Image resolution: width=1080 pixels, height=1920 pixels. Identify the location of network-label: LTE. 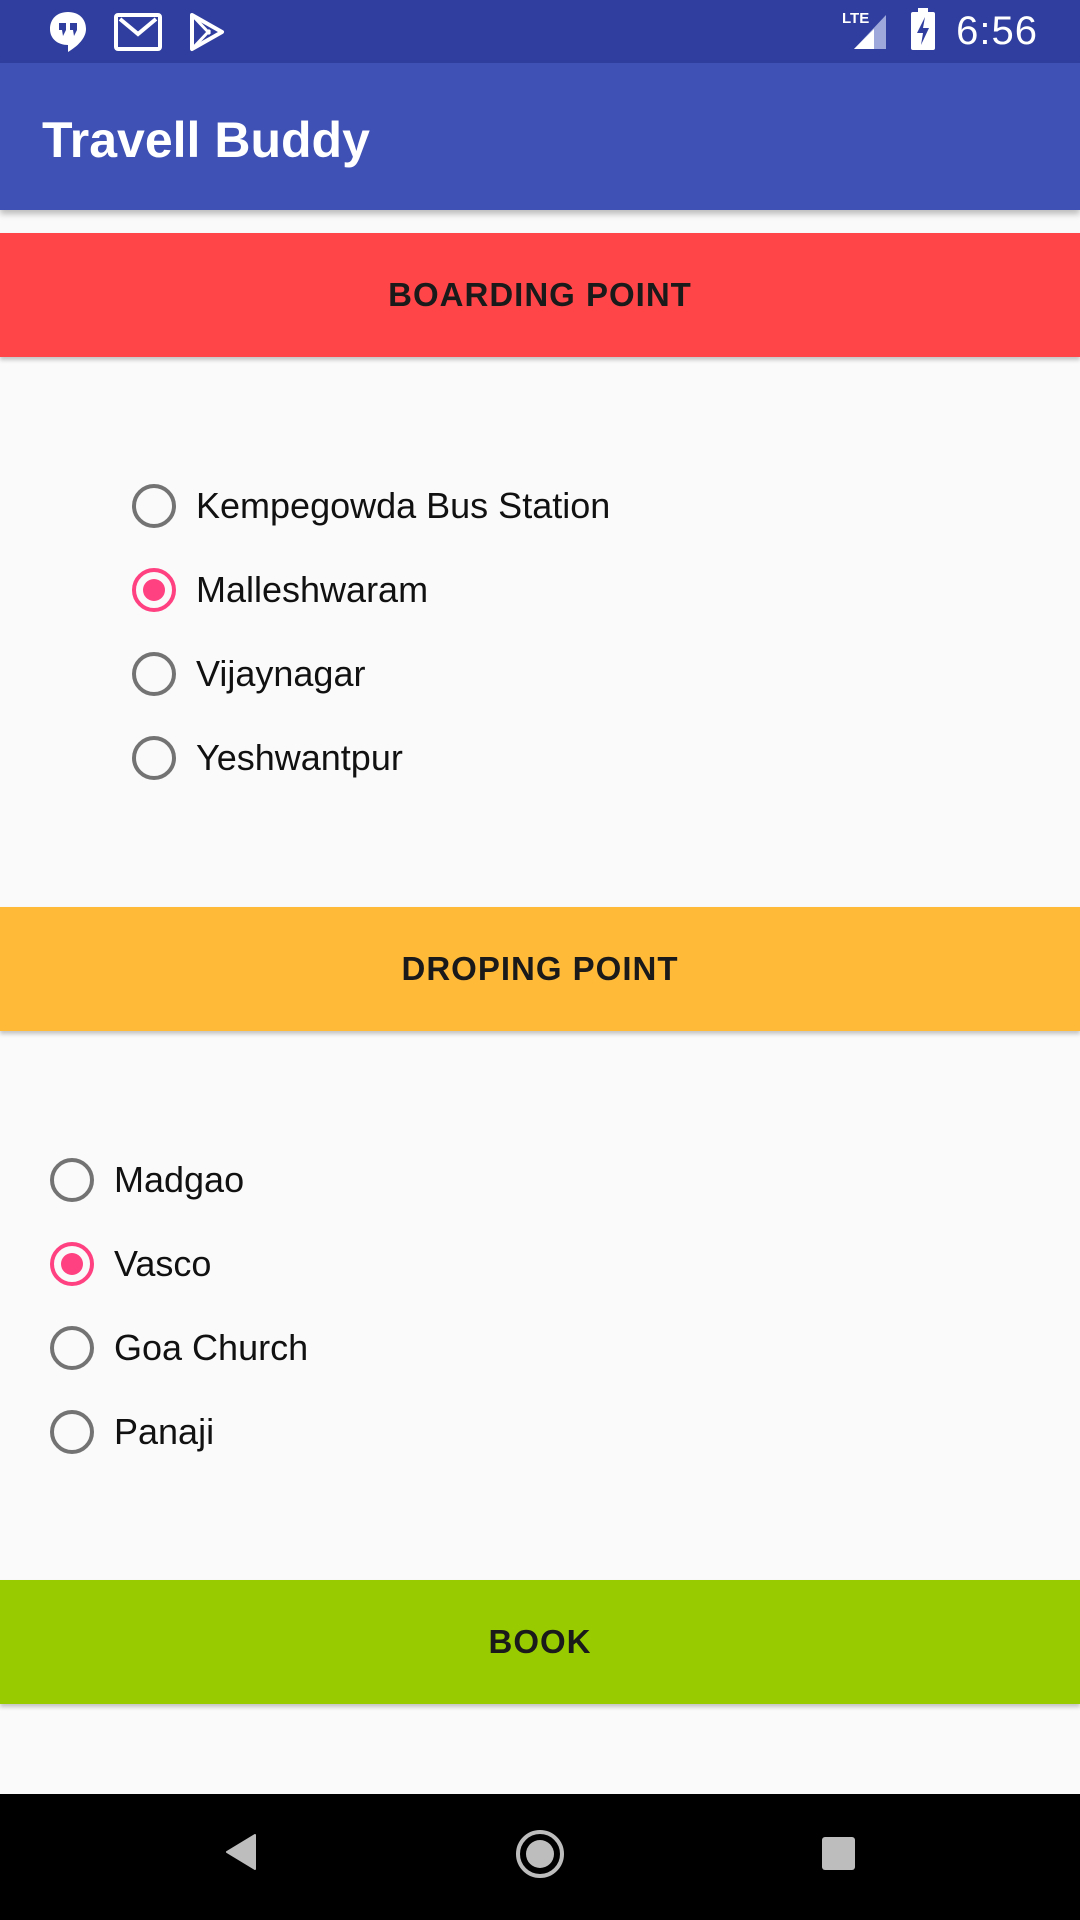
(855, 18).